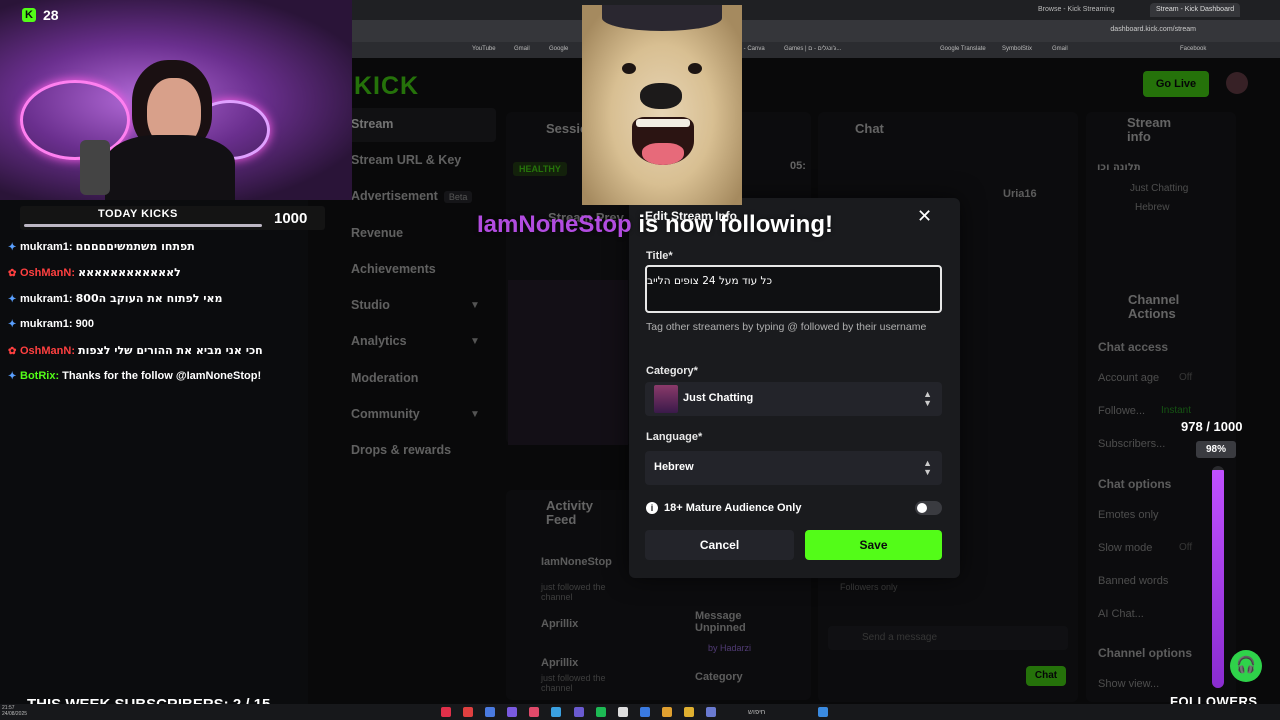 This screenshot has width=1280, height=720. I want to click on taskbar-clock: 21:57 24/08/2025, so click(14, 711).